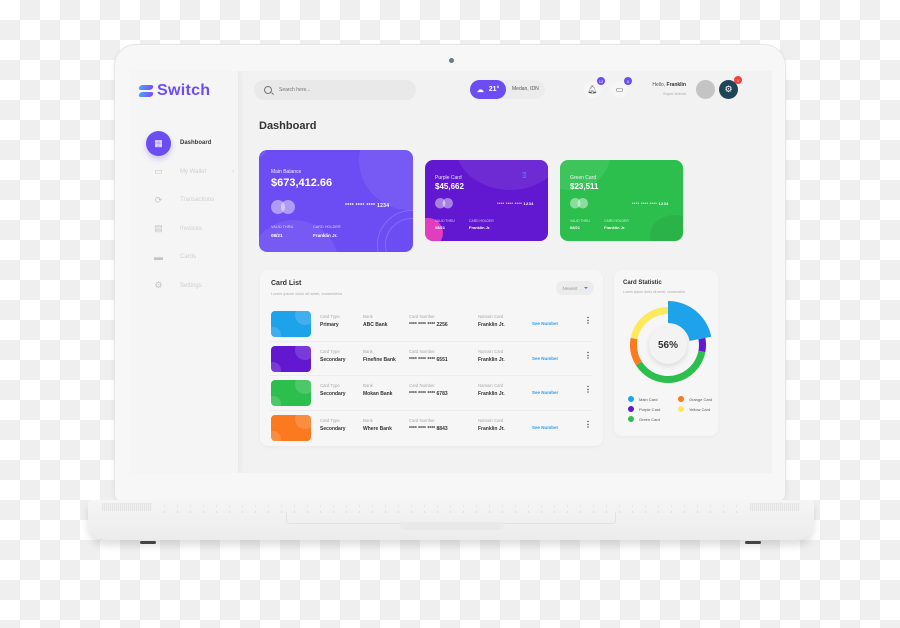 The height and width of the screenshot is (628, 900). I want to click on greeting-text: Hello,, so click(659, 85).